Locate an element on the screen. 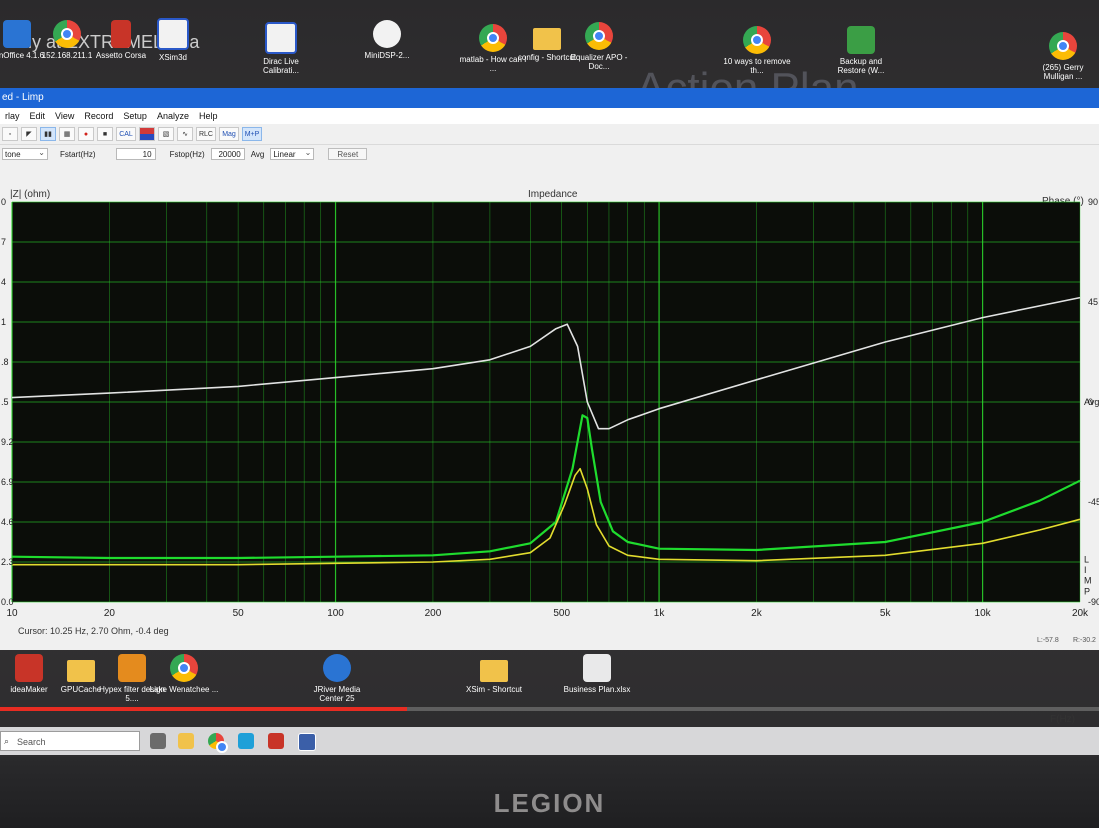 This screenshot has width=1099, height=828. monitor-icon is located at coordinates (246, 741).